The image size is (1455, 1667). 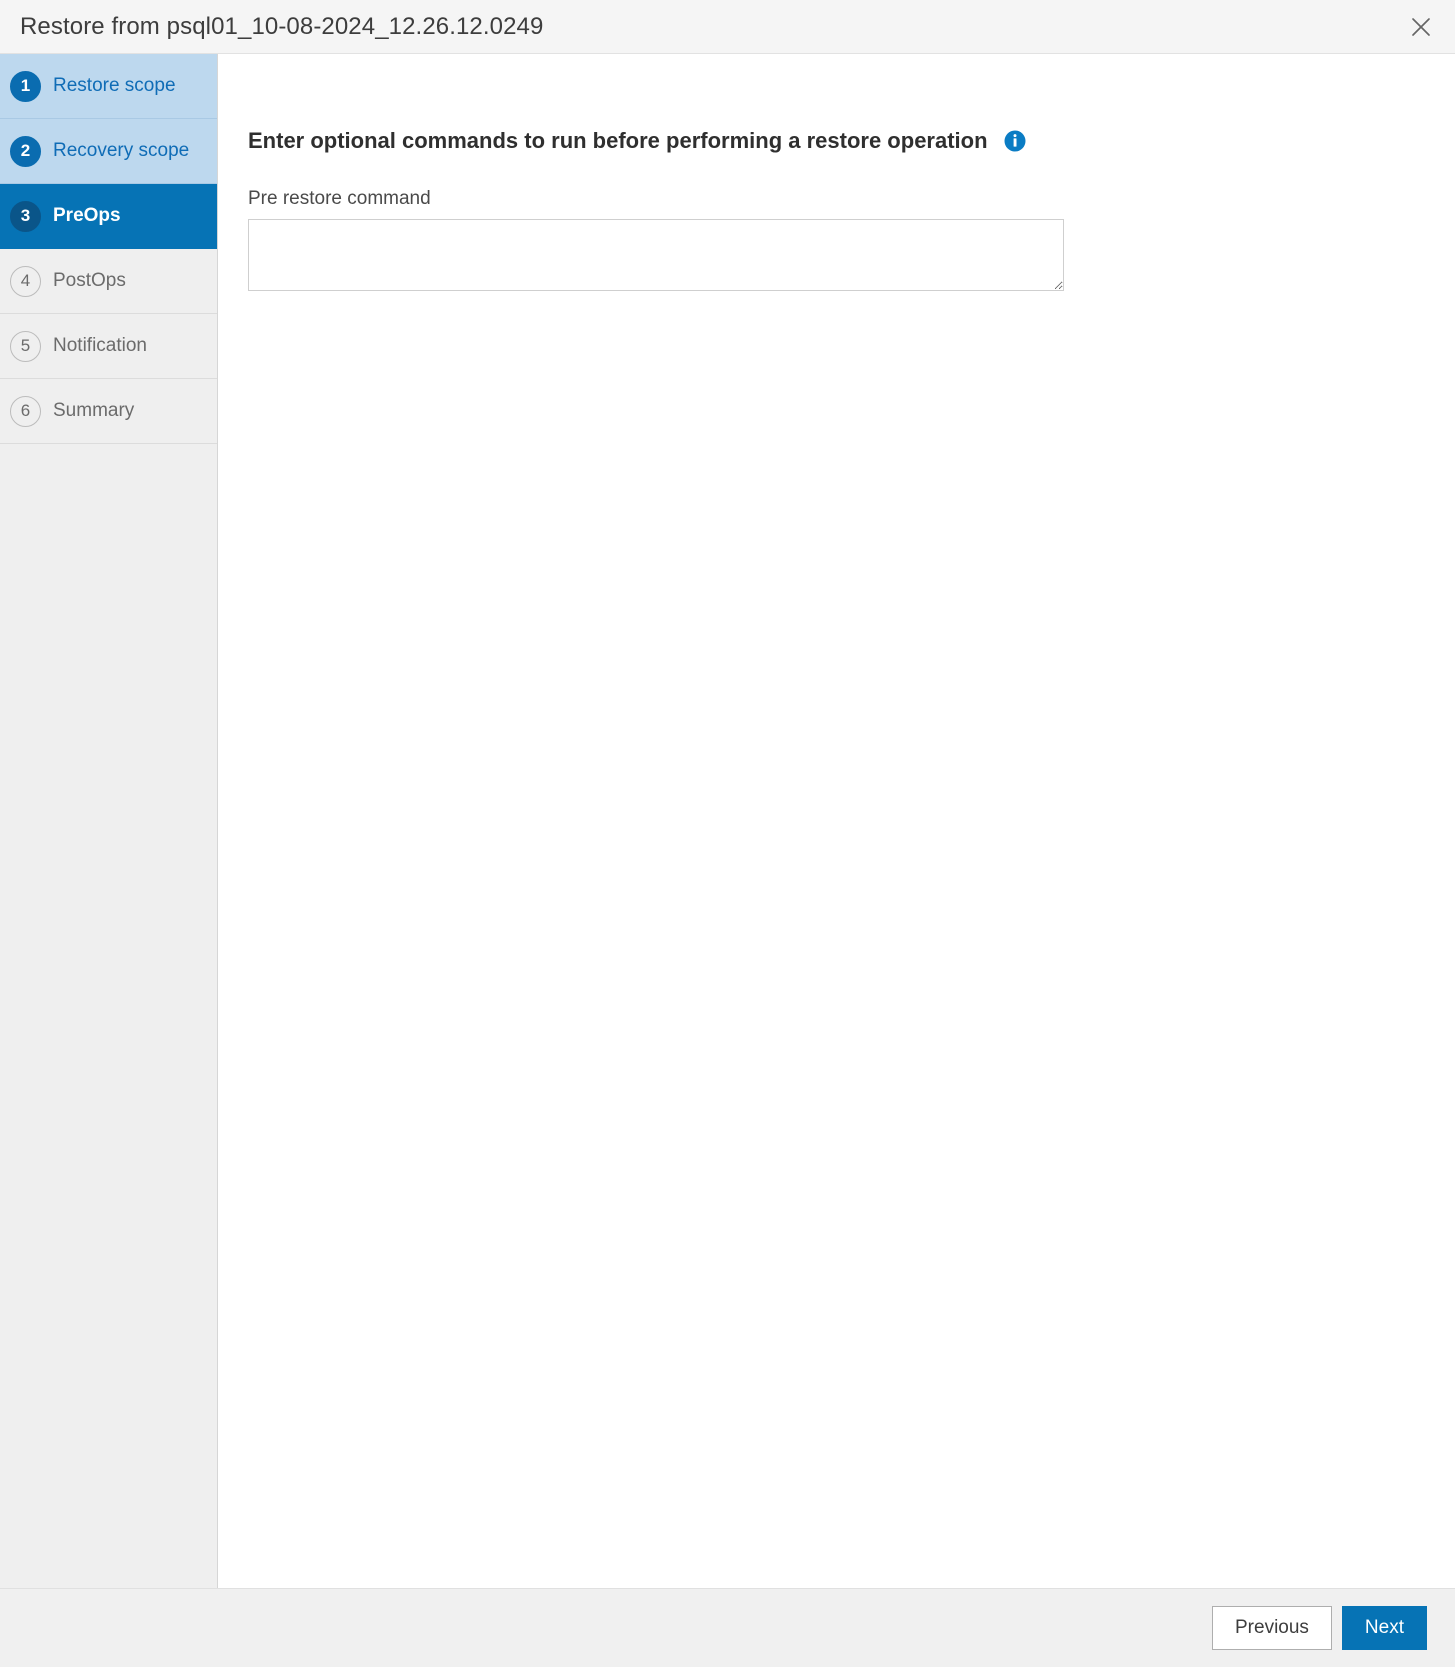 I want to click on close-icon, so click(x=1421, y=27).